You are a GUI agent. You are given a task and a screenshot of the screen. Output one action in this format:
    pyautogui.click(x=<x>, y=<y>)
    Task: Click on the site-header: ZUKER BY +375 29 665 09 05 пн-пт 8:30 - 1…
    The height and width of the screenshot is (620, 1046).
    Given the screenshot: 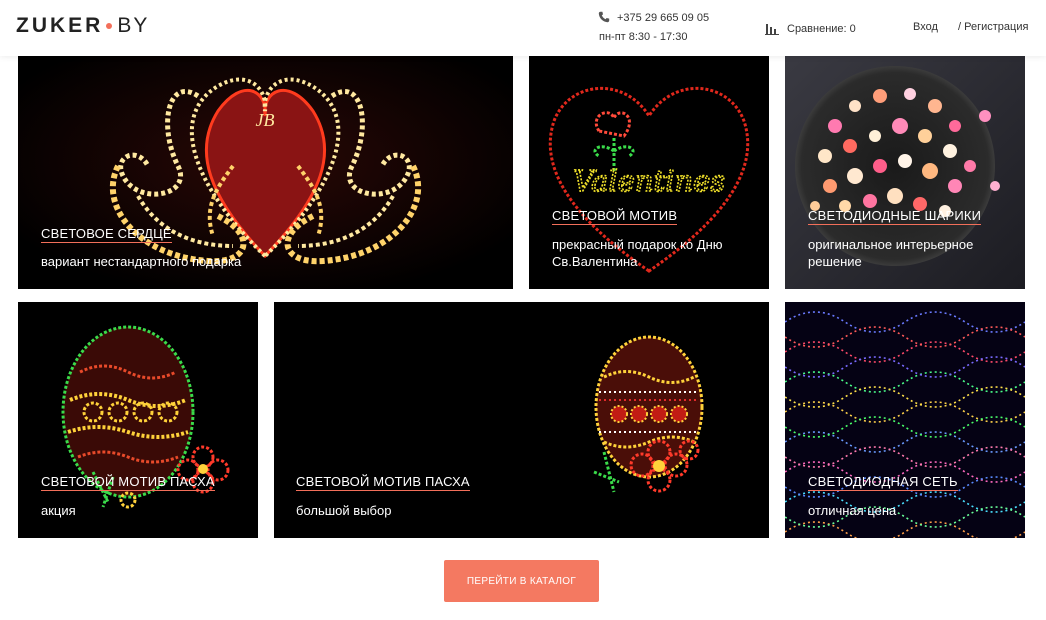 What is the action you would take?
    pyautogui.click(x=523, y=28)
    